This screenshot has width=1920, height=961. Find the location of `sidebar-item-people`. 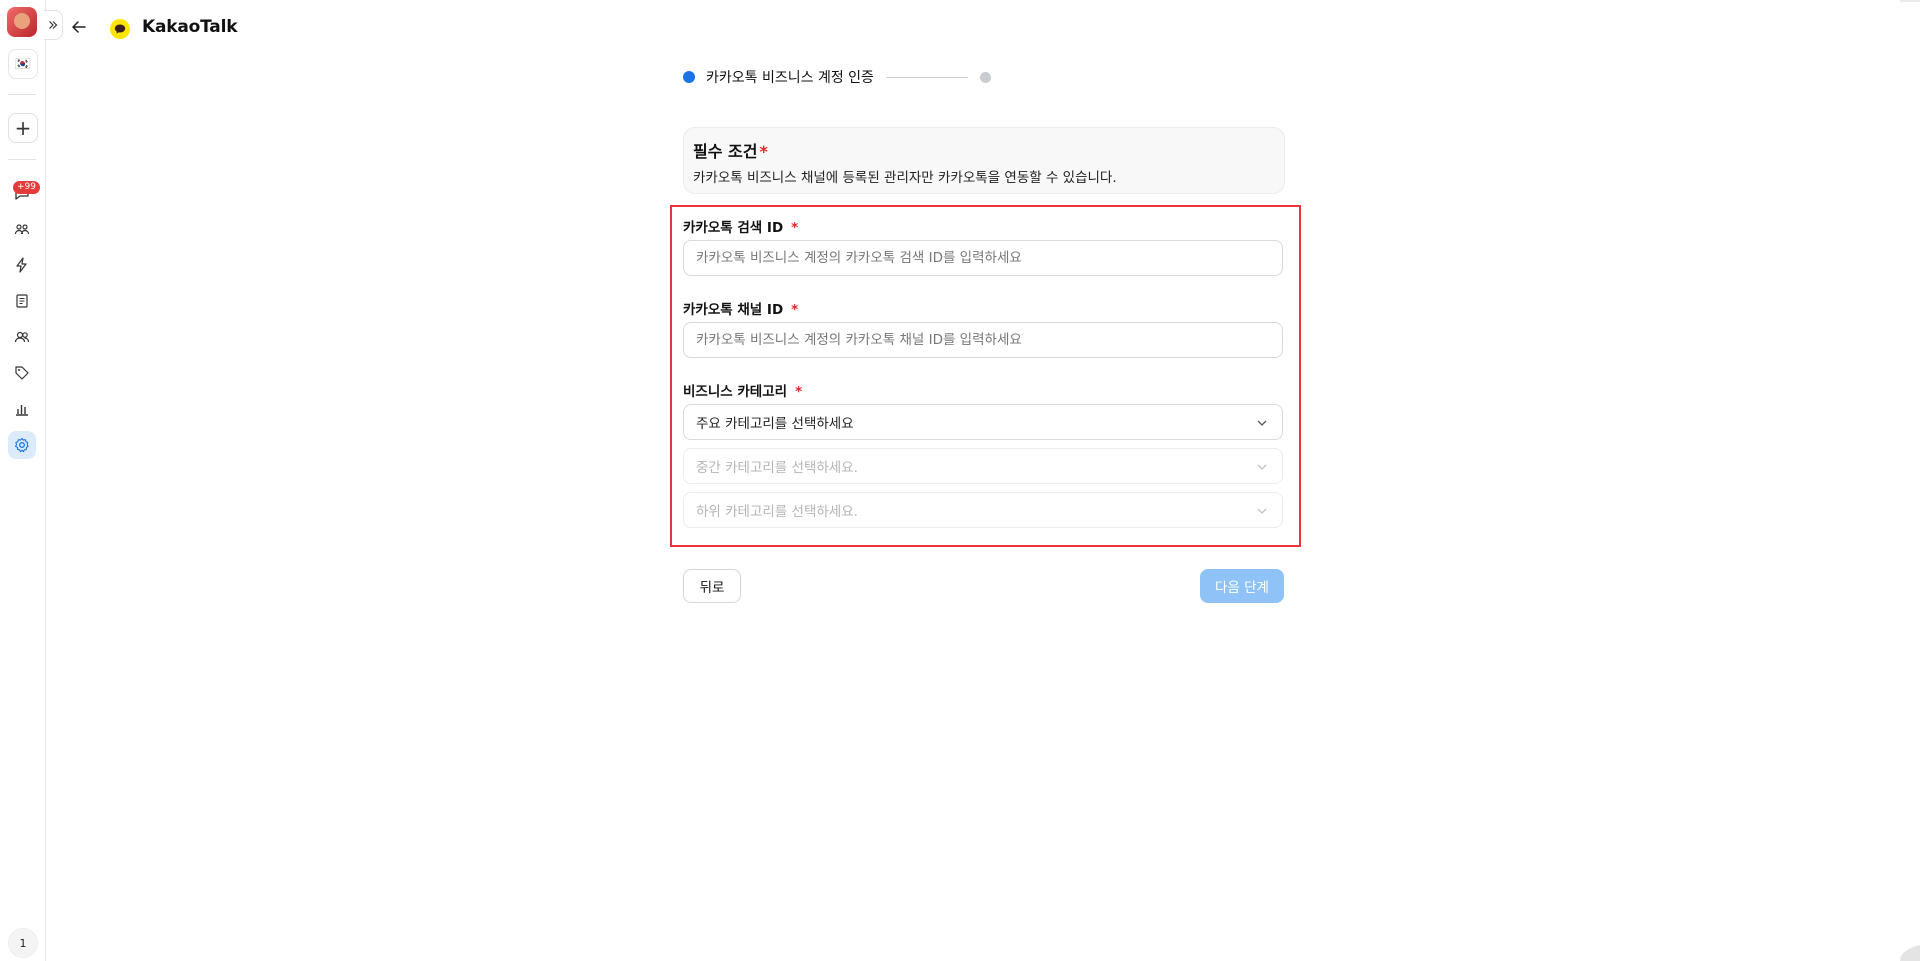

sidebar-item-people is located at coordinates (22, 229).